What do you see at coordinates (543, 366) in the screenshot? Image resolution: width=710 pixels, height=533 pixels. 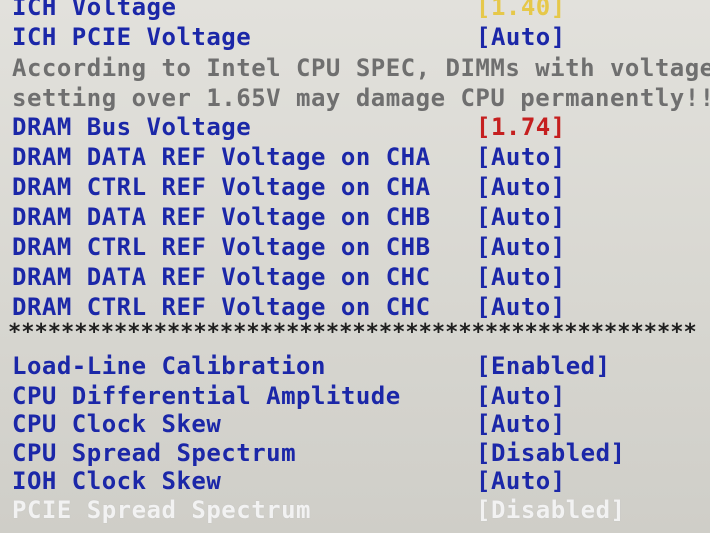 I see `setting-value: [Enabled]` at bounding box center [543, 366].